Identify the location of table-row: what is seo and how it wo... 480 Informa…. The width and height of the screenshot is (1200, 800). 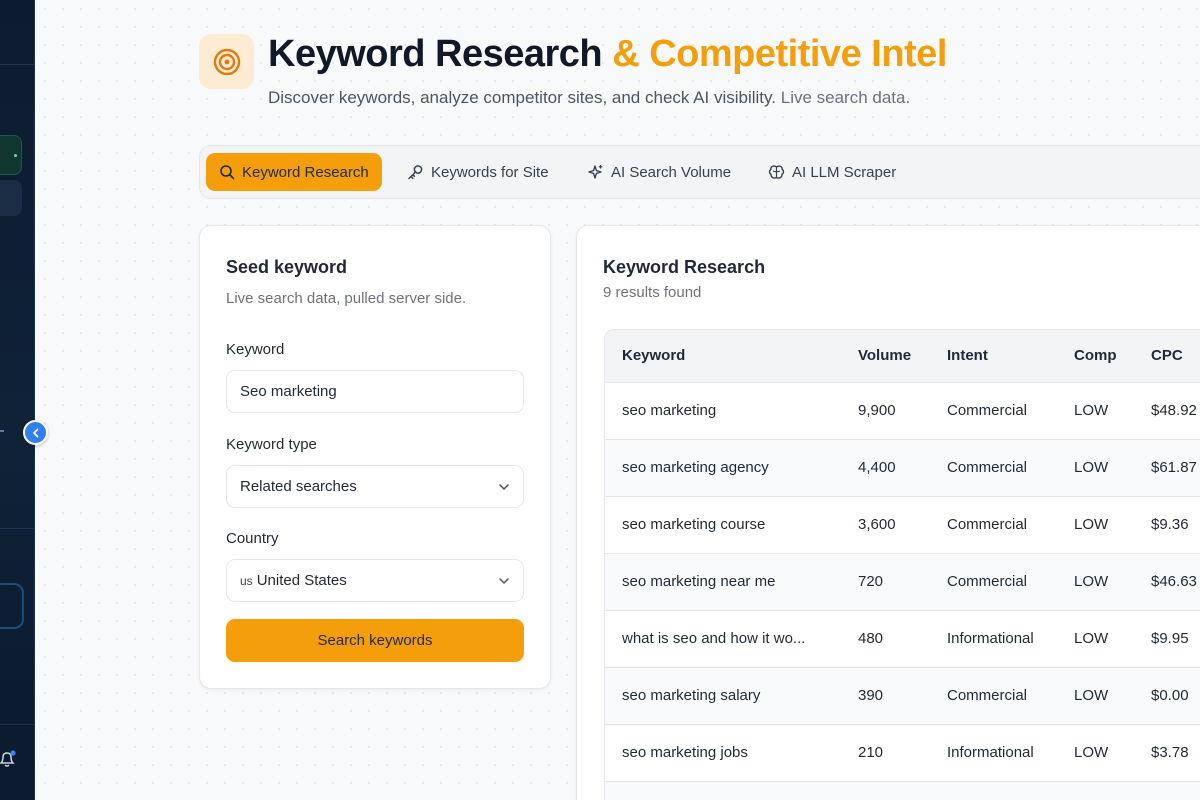
(902, 638).